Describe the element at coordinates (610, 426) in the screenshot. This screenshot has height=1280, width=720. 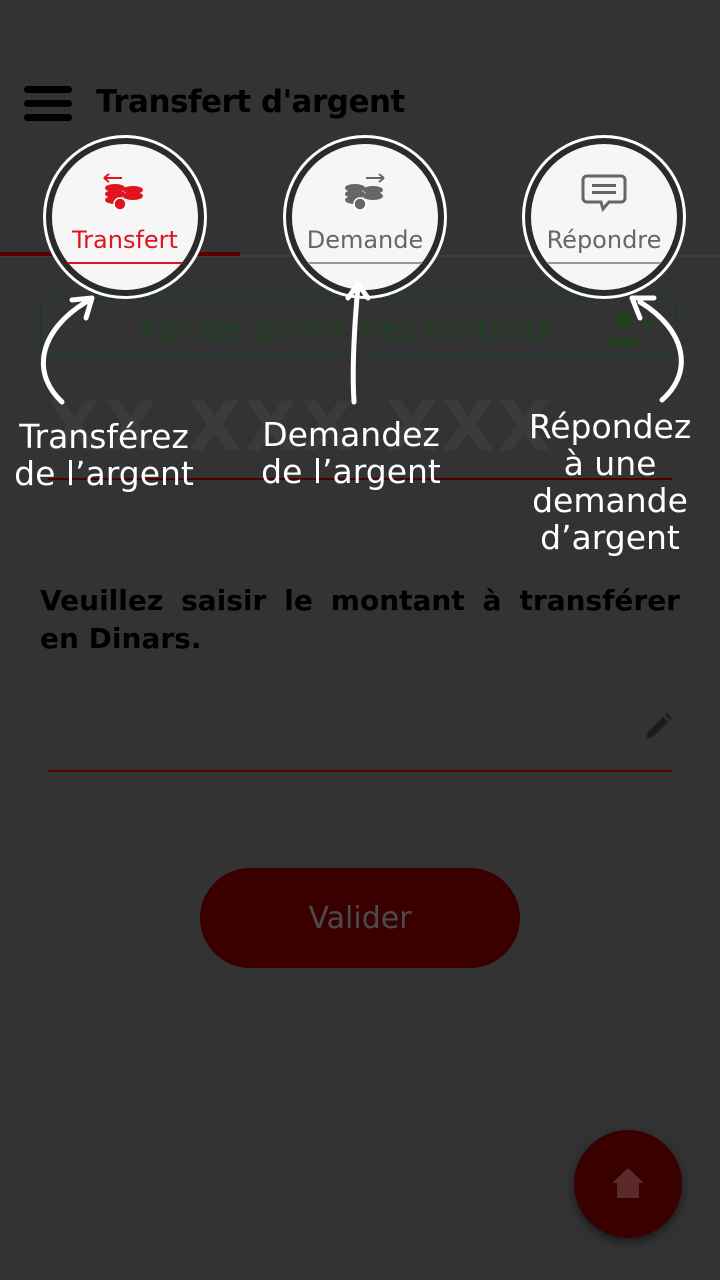
I see `note-reply-line-1: Répondez` at that location.